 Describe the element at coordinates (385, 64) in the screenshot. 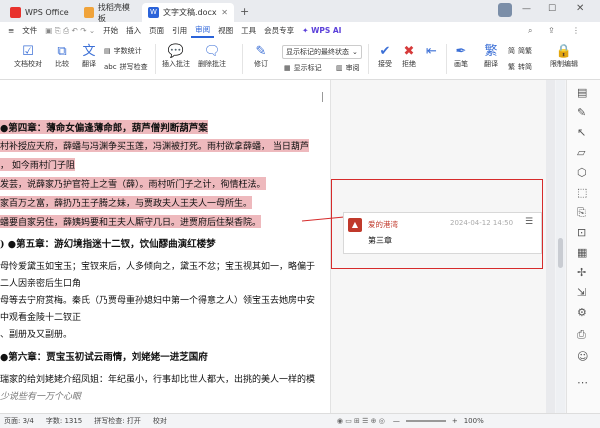

I see `accept-label: 接受` at that location.